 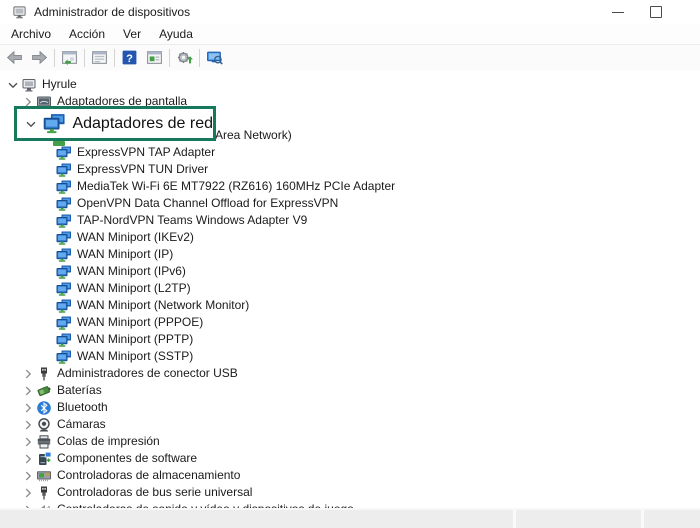 What do you see at coordinates (146, 152) in the screenshot?
I see `tree-item-label: ExpressVPN TAP Adapter` at bounding box center [146, 152].